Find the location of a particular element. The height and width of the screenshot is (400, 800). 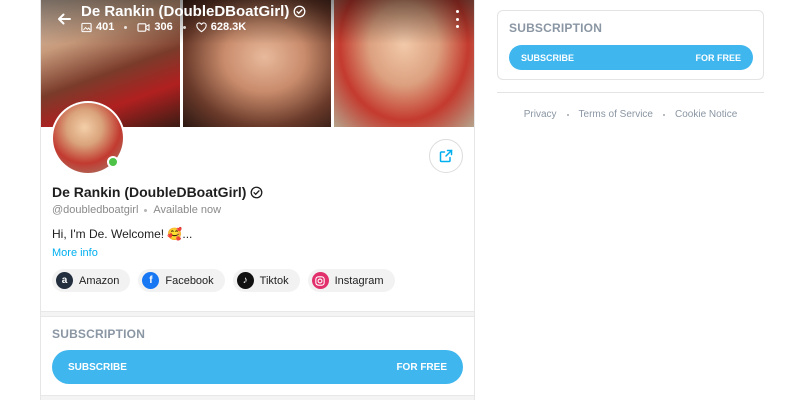

subscribe-button-label: SUBSCRIBE is located at coordinates (97, 367).